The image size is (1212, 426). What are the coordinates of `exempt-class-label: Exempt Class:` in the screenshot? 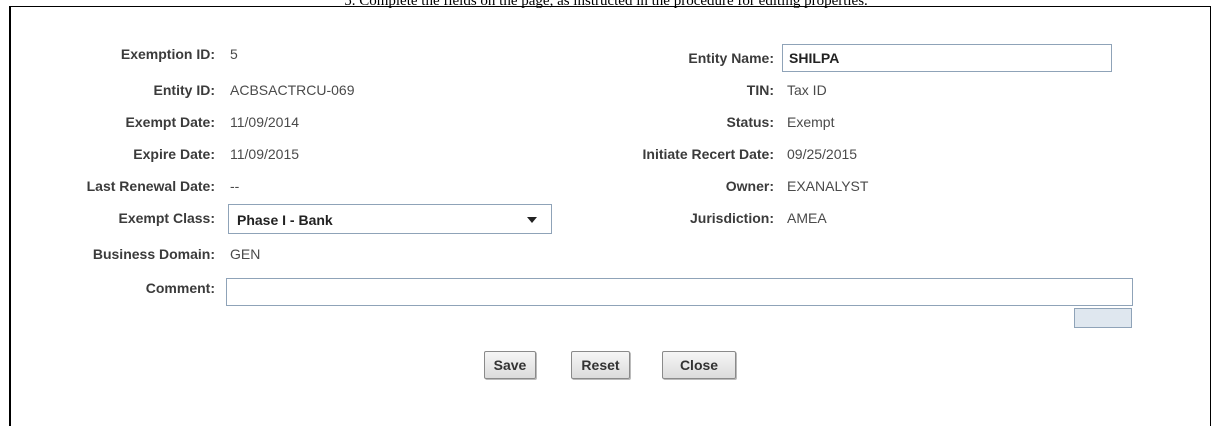 It's located at (166, 218).